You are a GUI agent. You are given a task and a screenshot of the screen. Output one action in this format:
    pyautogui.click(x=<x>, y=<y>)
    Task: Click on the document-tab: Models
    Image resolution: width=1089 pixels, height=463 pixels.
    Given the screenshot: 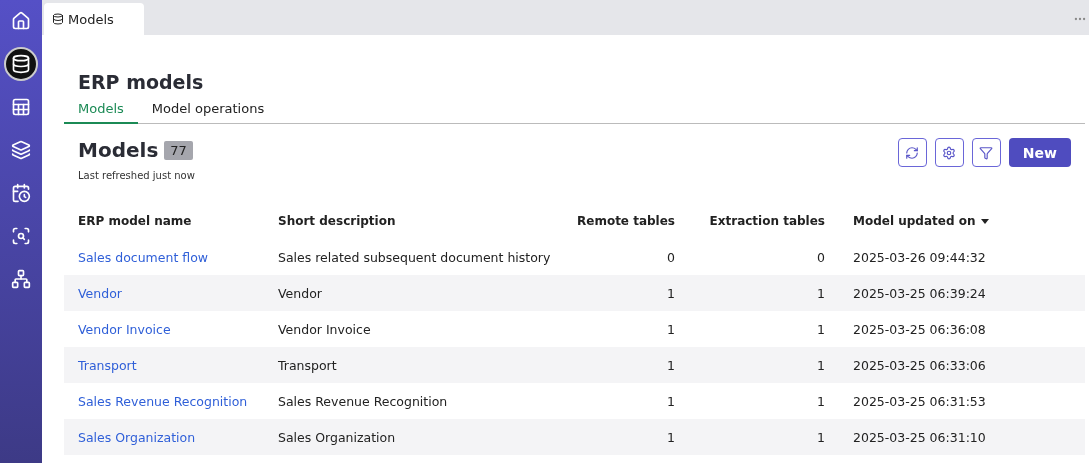 What is the action you would take?
    pyautogui.click(x=94, y=19)
    